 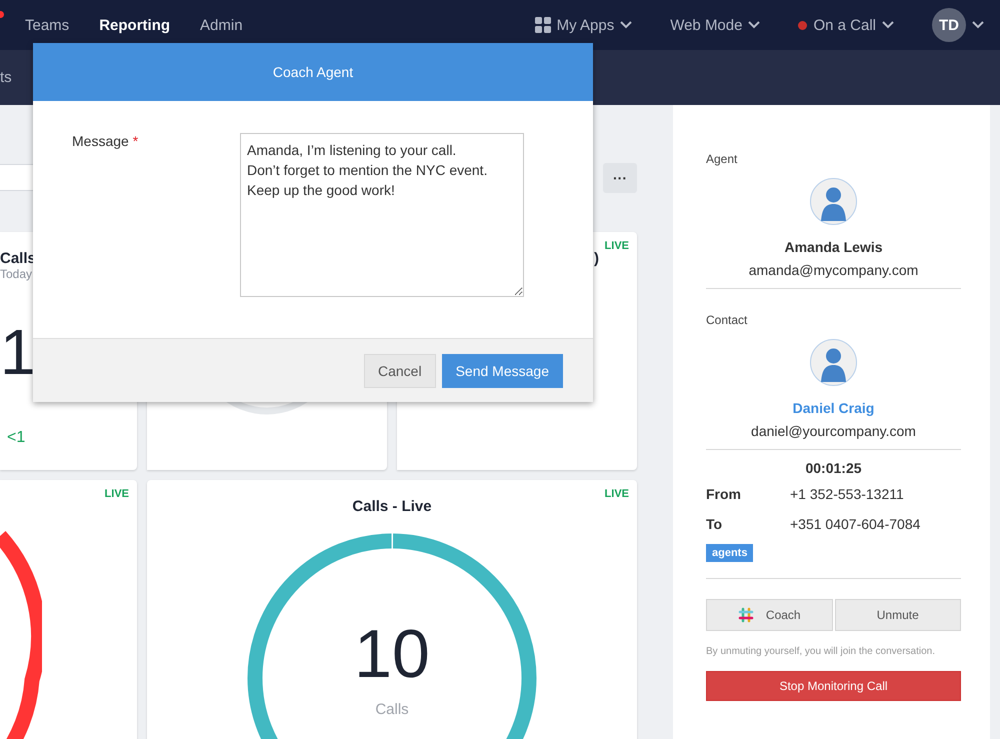 What do you see at coordinates (897, 615) in the screenshot?
I see `unmute-button: Unmute` at bounding box center [897, 615].